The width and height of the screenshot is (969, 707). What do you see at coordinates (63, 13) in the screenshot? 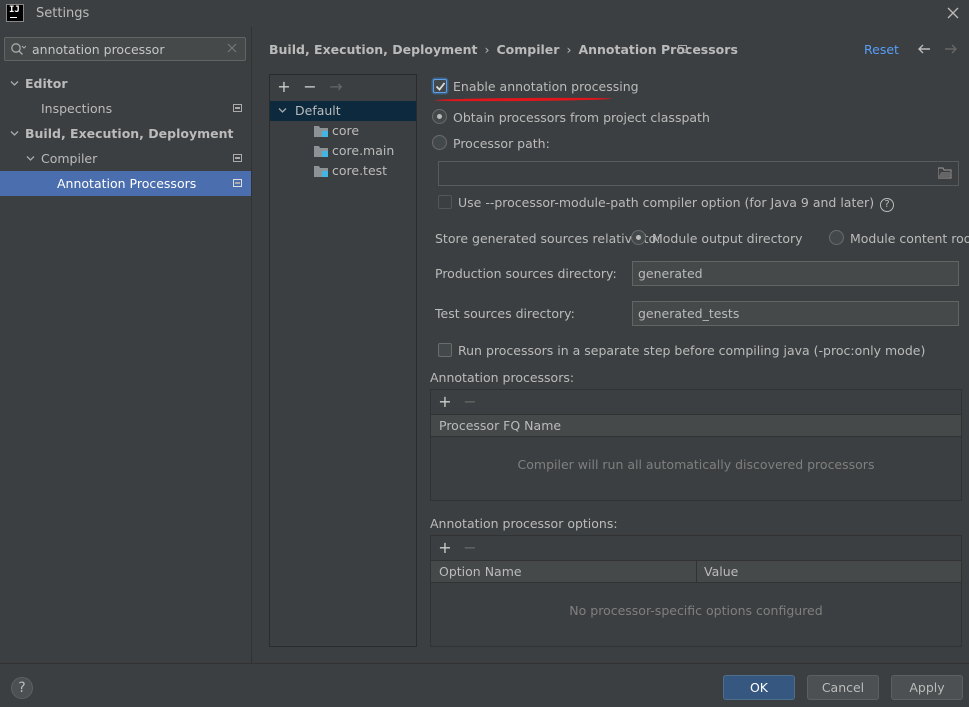
I see `window-title: Settings` at bounding box center [63, 13].